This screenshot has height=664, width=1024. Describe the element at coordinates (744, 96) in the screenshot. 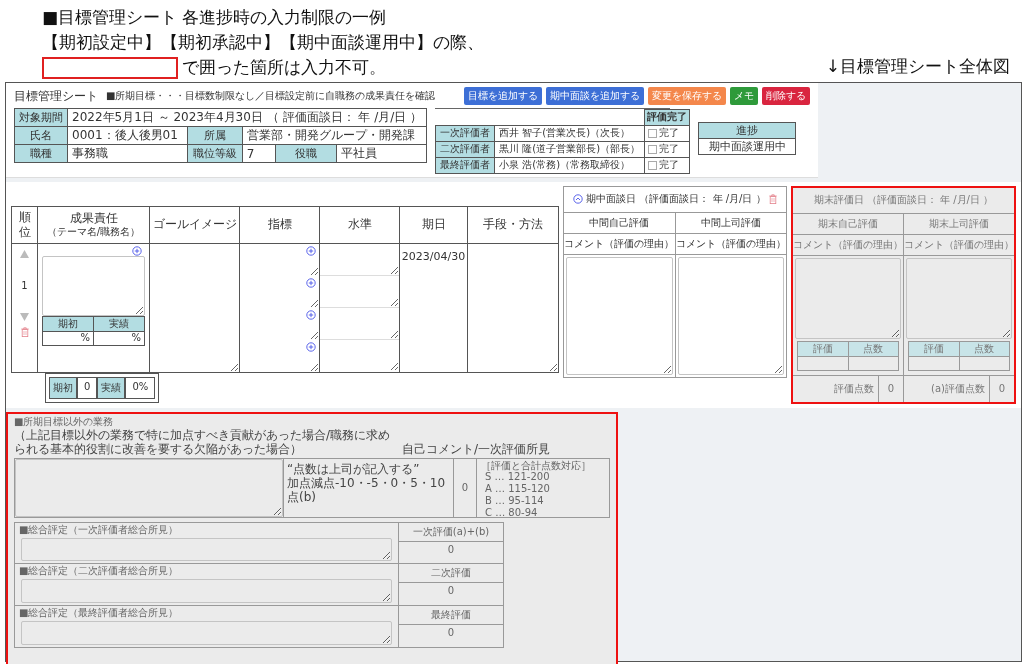

I see `action-button: メモ` at that location.